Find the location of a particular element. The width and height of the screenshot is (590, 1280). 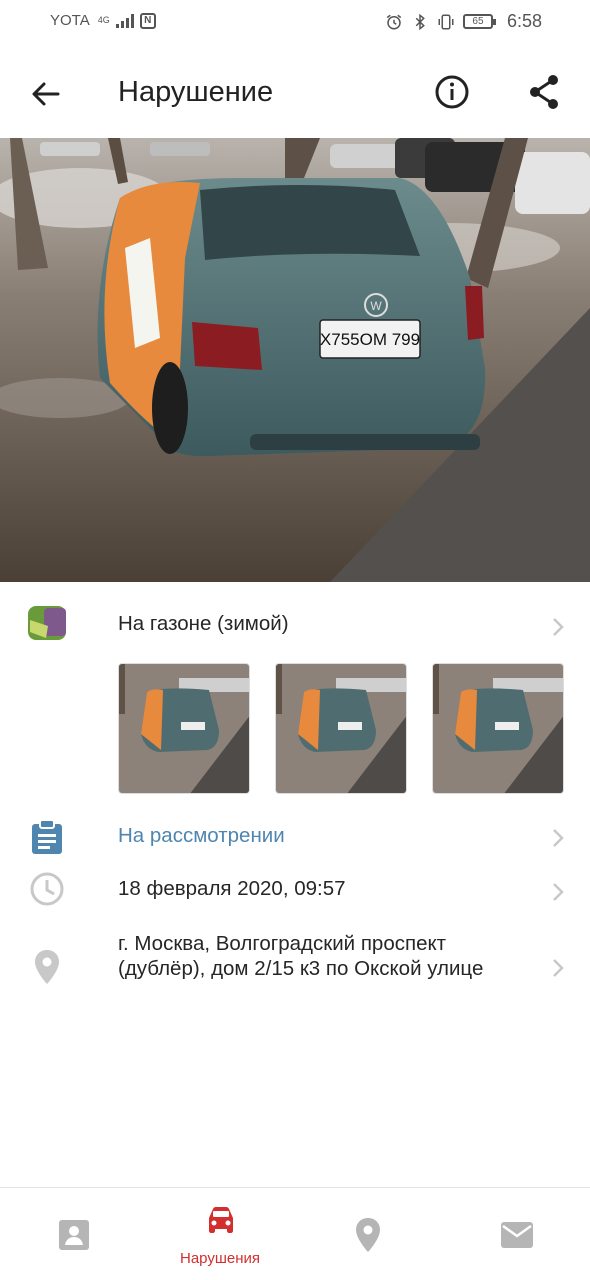

status-bar-left: YOTA 4G N is located at coordinates (103, 20).